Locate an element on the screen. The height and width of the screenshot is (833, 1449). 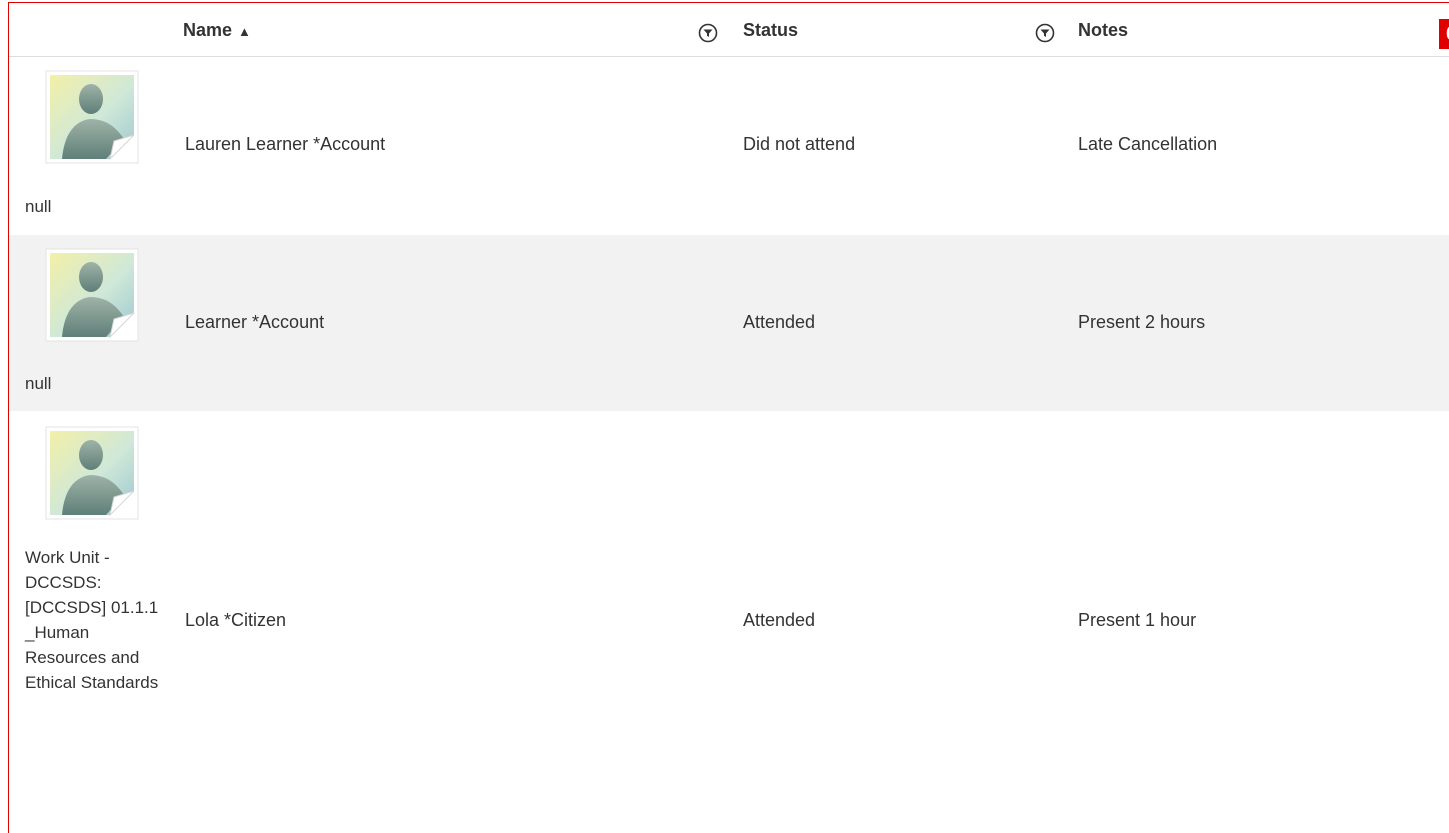
attendance-status: Did not attend is located at coordinates (799, 144).